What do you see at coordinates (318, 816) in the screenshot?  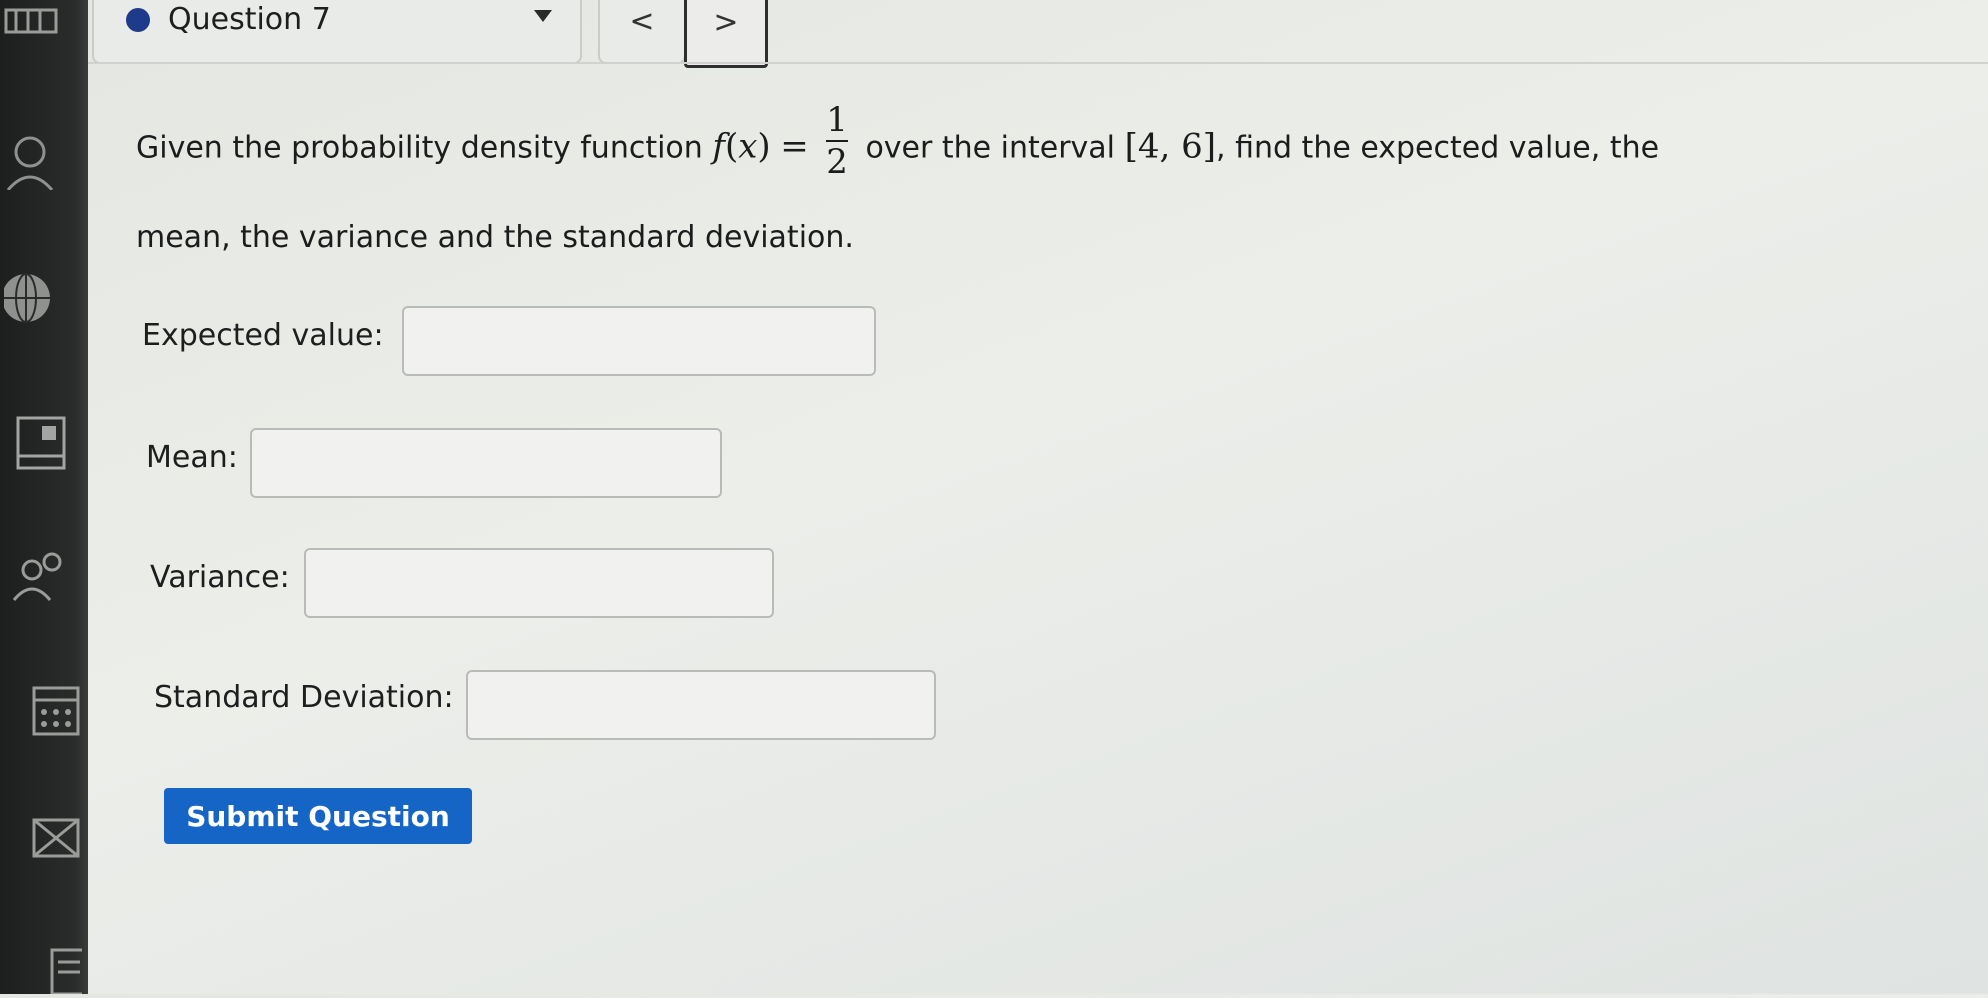 I see `submit-question-button: Submit Question` at bounding box center [318, 816].